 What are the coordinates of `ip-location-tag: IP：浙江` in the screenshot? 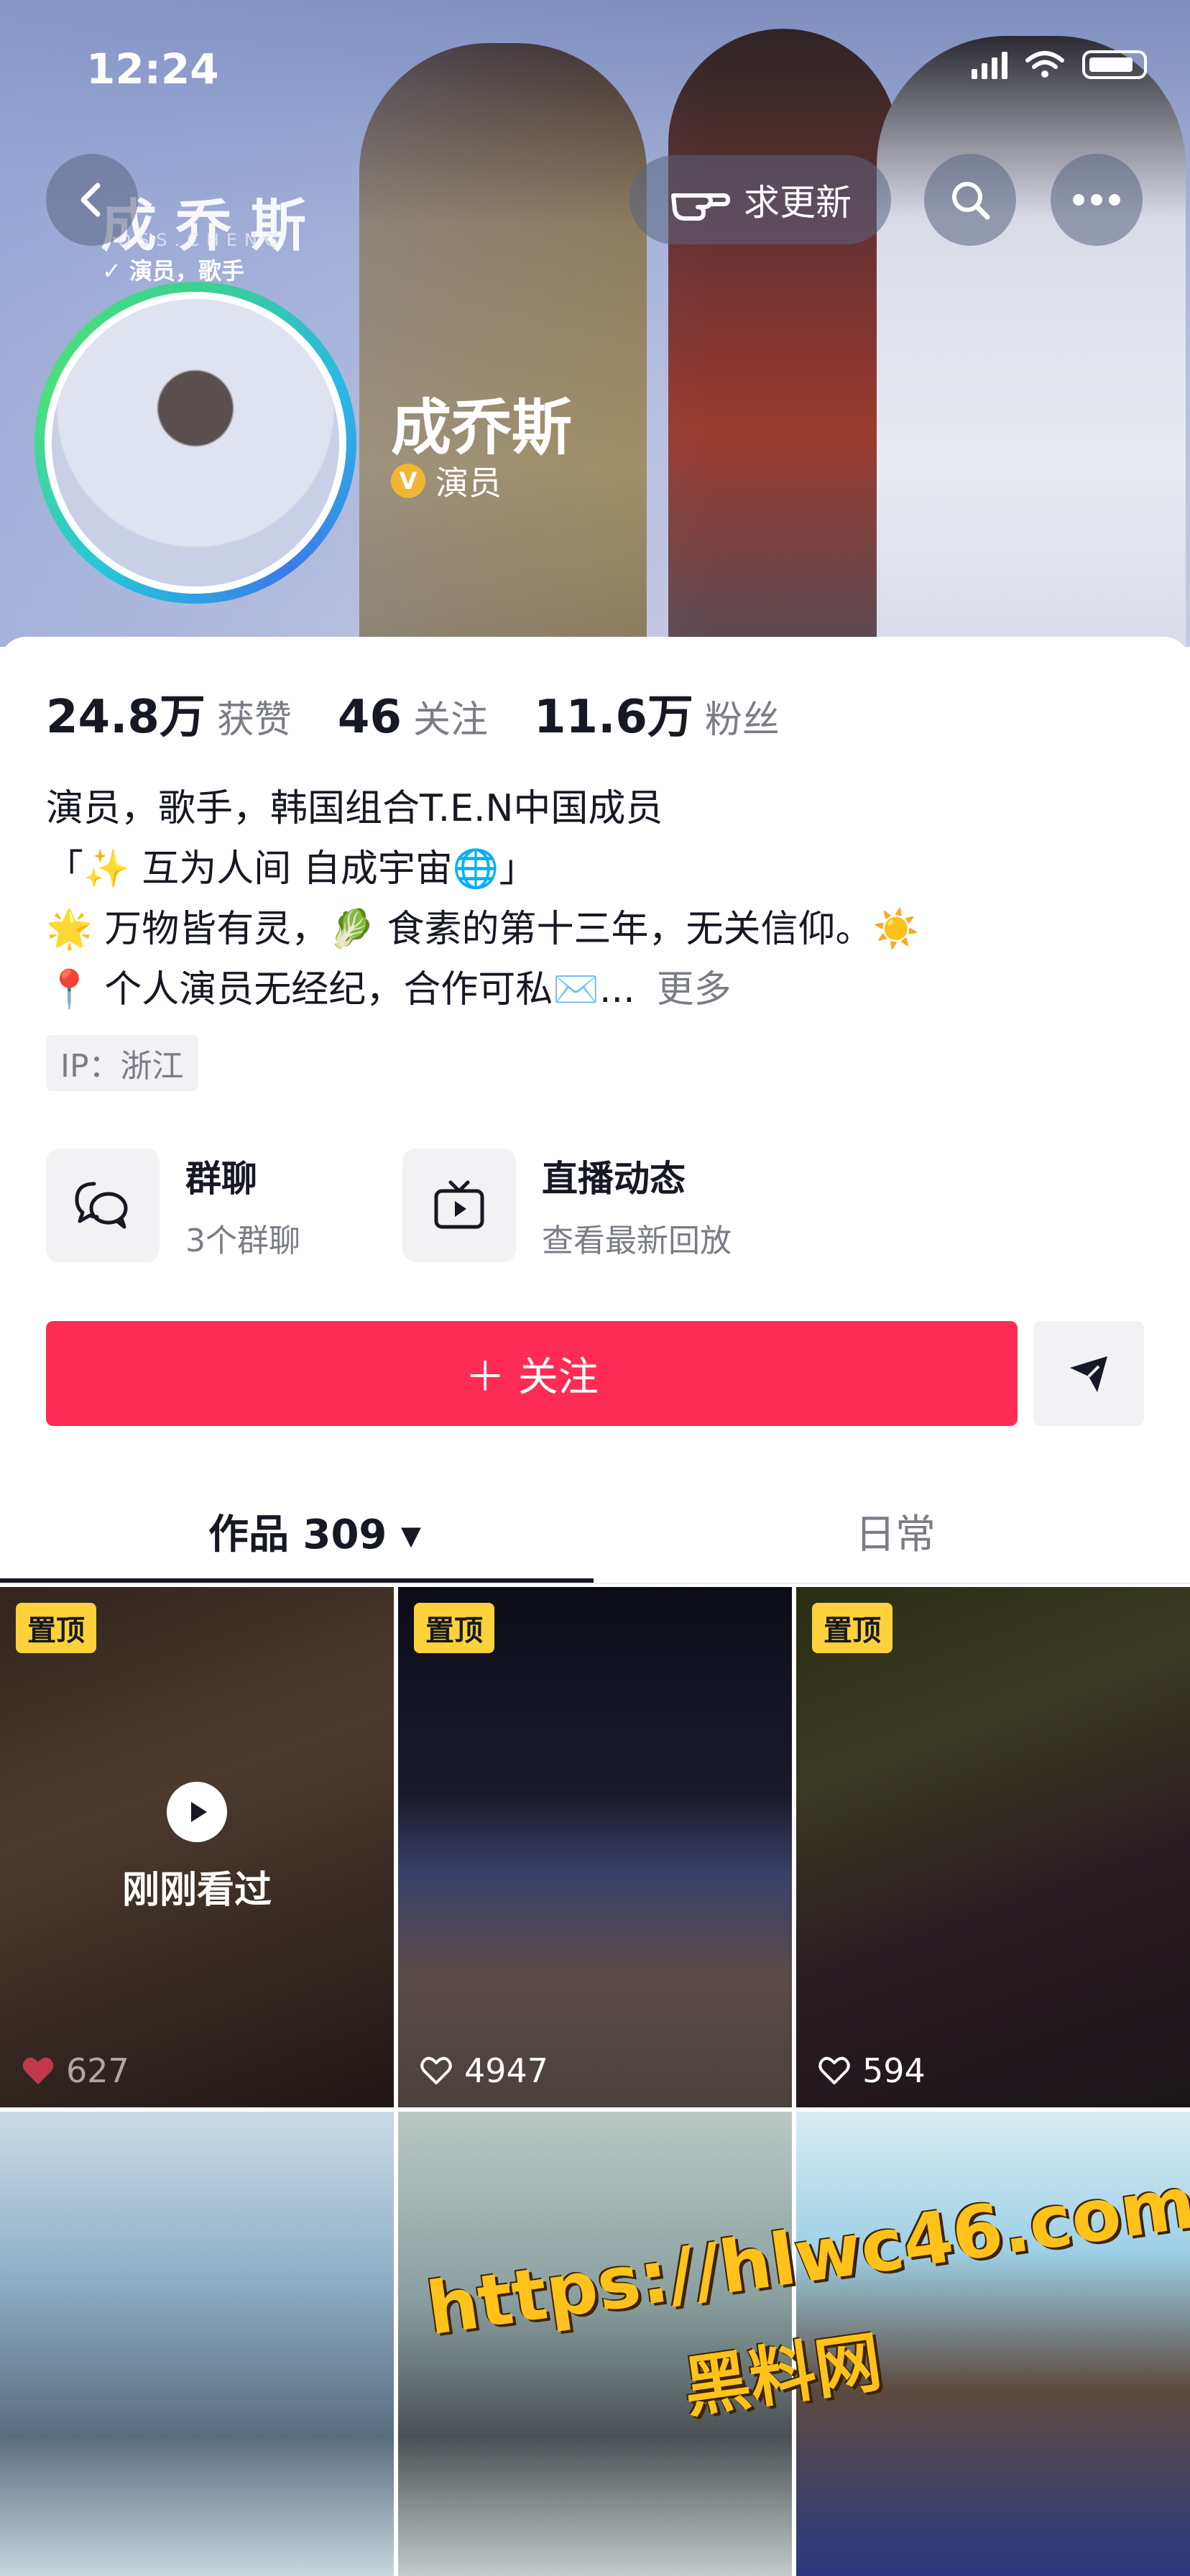 It's located at (122, 1063).